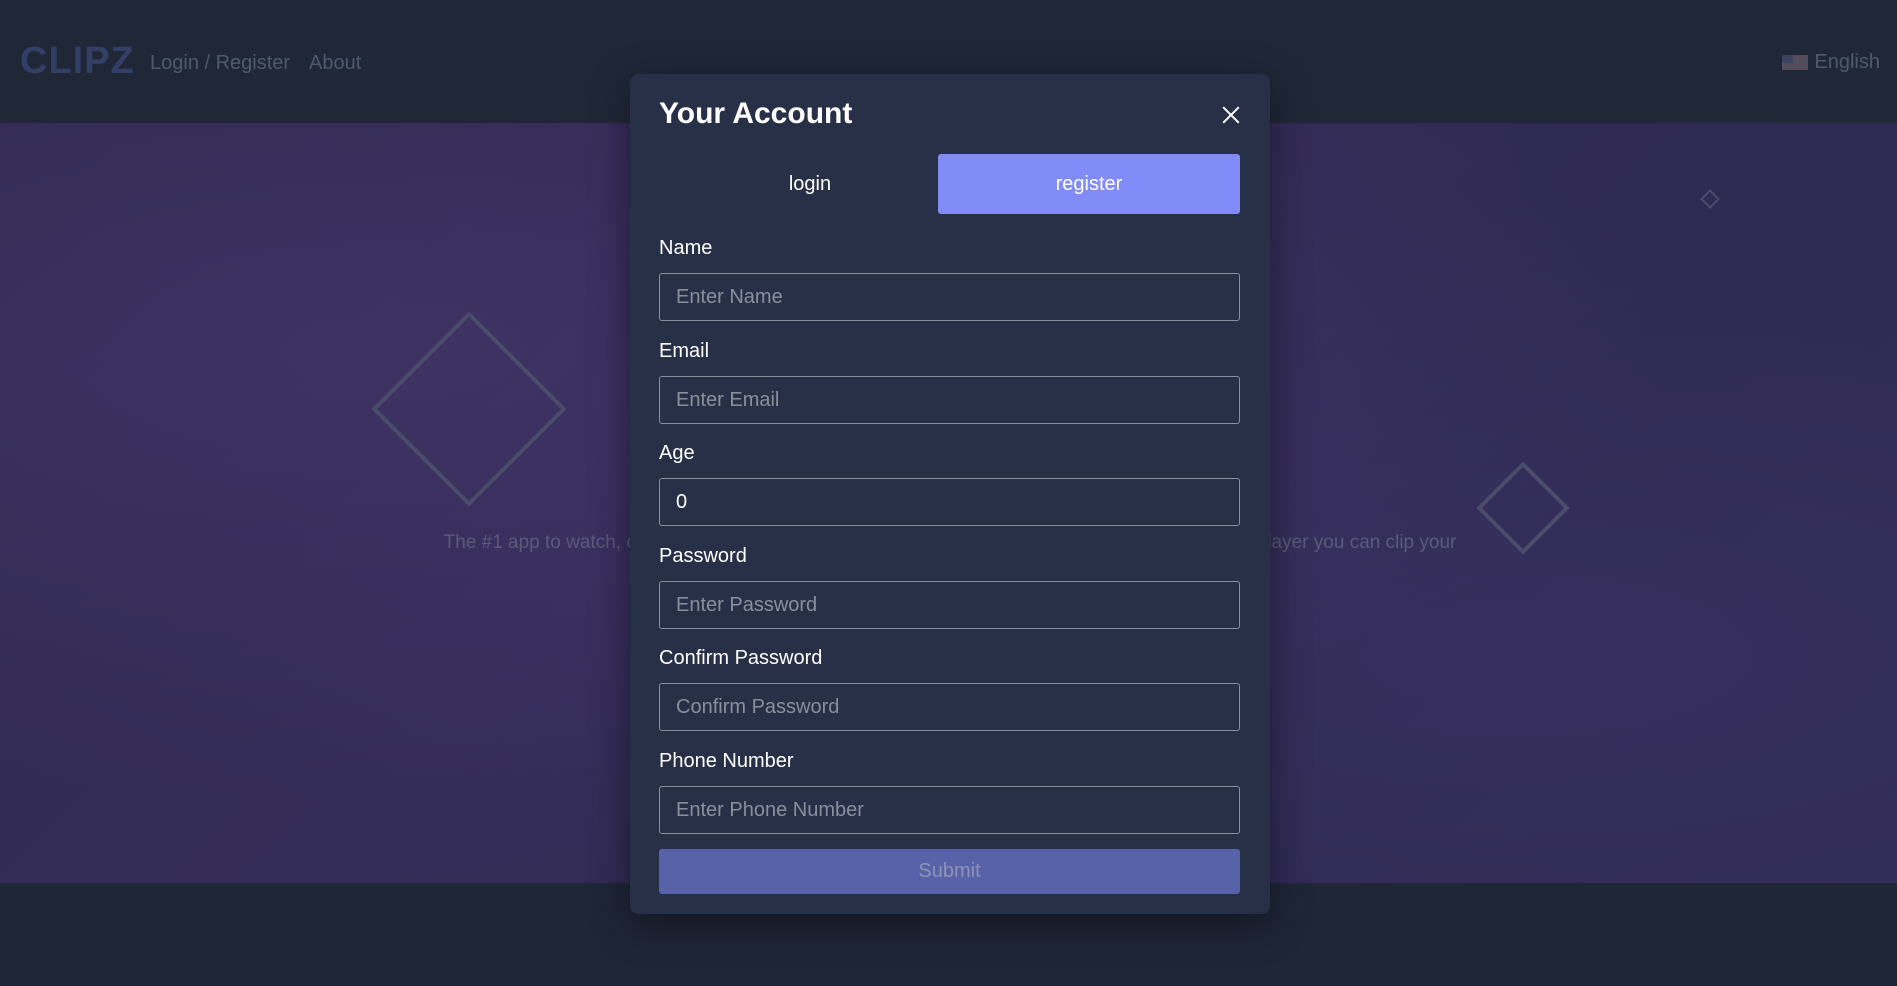  What do you see at coordinates (949, 297) in the screenshot?
I see `name-field` at bounding box center [949, 297].